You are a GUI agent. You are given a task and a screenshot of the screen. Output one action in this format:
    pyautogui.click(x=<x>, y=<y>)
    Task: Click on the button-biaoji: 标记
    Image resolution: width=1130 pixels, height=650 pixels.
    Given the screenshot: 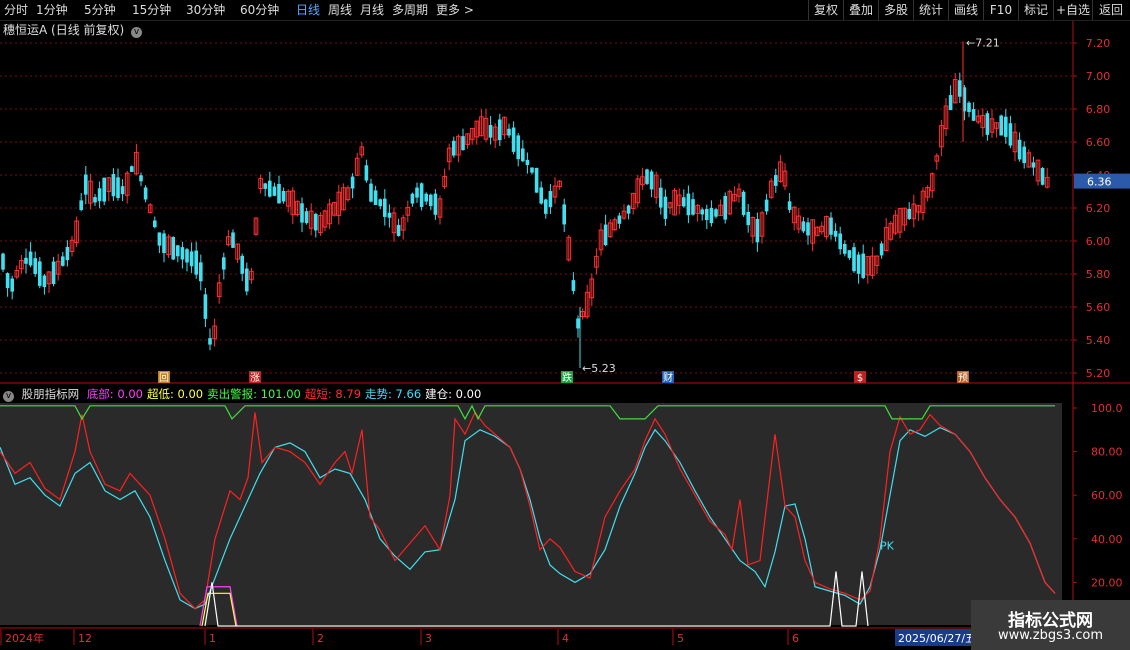 What is the action you would take?
    pyautogui.click(x=1035, y=10)
    